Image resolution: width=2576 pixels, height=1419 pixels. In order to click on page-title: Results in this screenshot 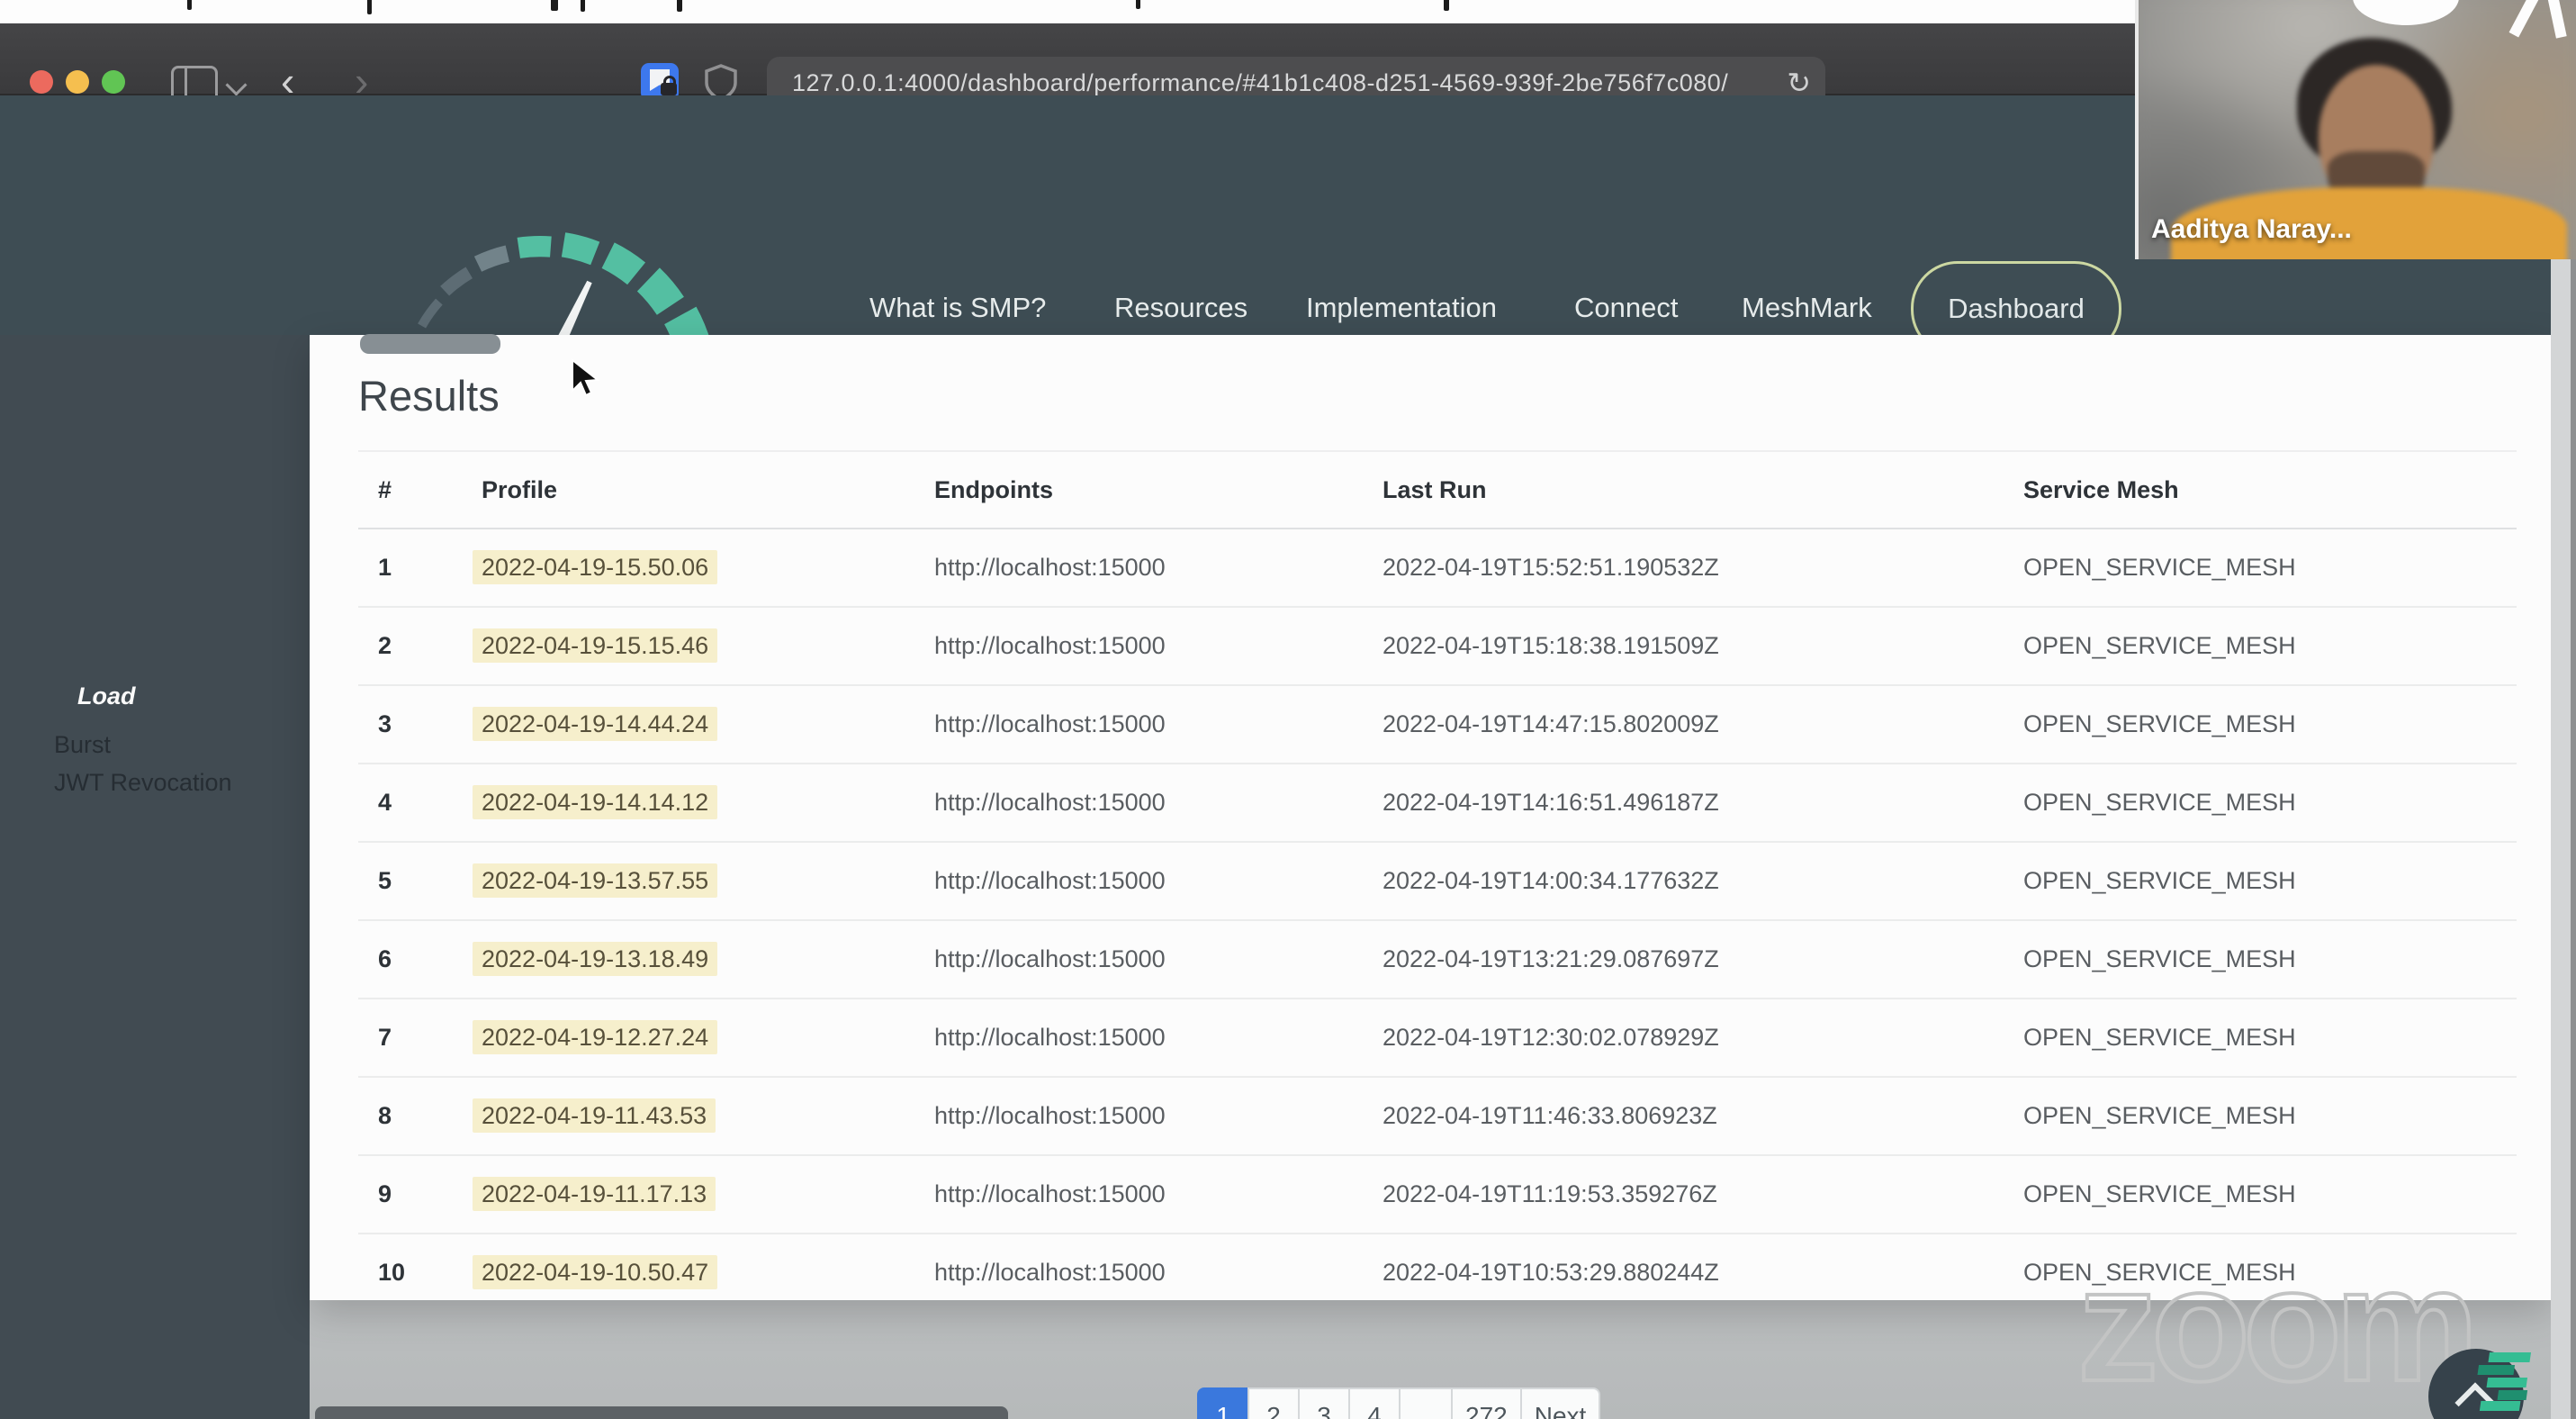, I will do `click(429, 396)`.